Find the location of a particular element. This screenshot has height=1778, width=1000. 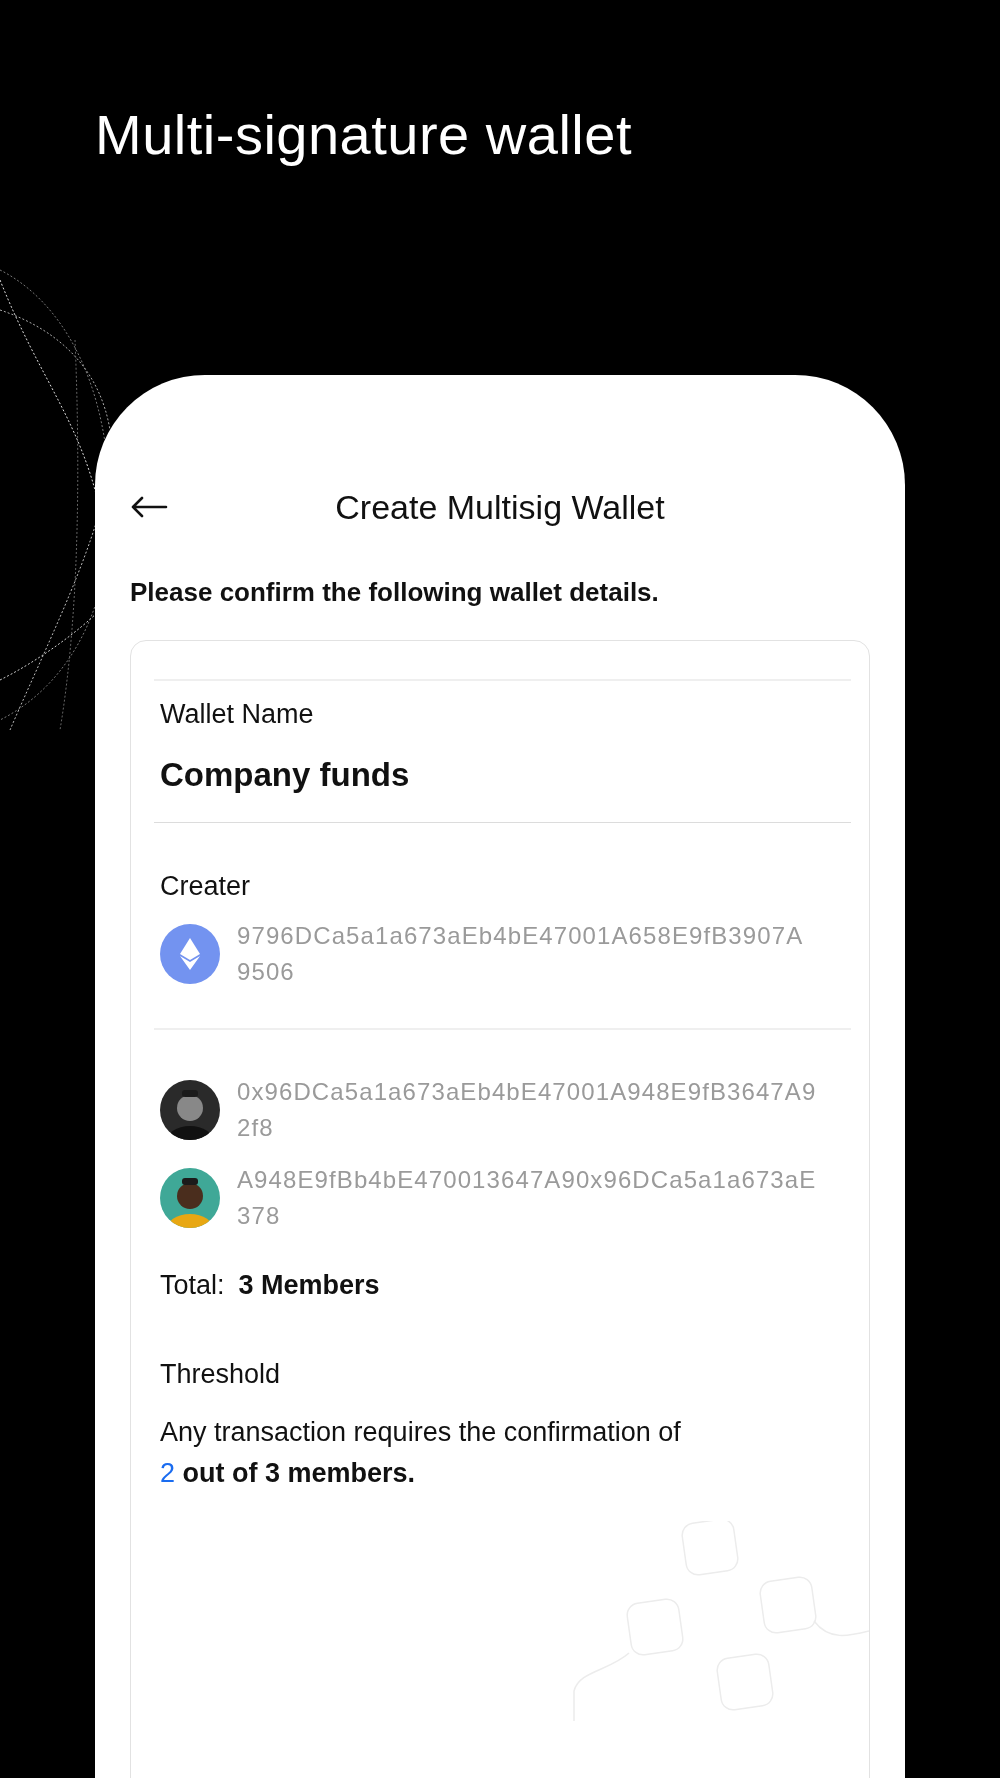

wallet-address: A948E9fBb4bE470013647A90x96DCa5a1a673aE378 is located at coordinates (527, 1197).